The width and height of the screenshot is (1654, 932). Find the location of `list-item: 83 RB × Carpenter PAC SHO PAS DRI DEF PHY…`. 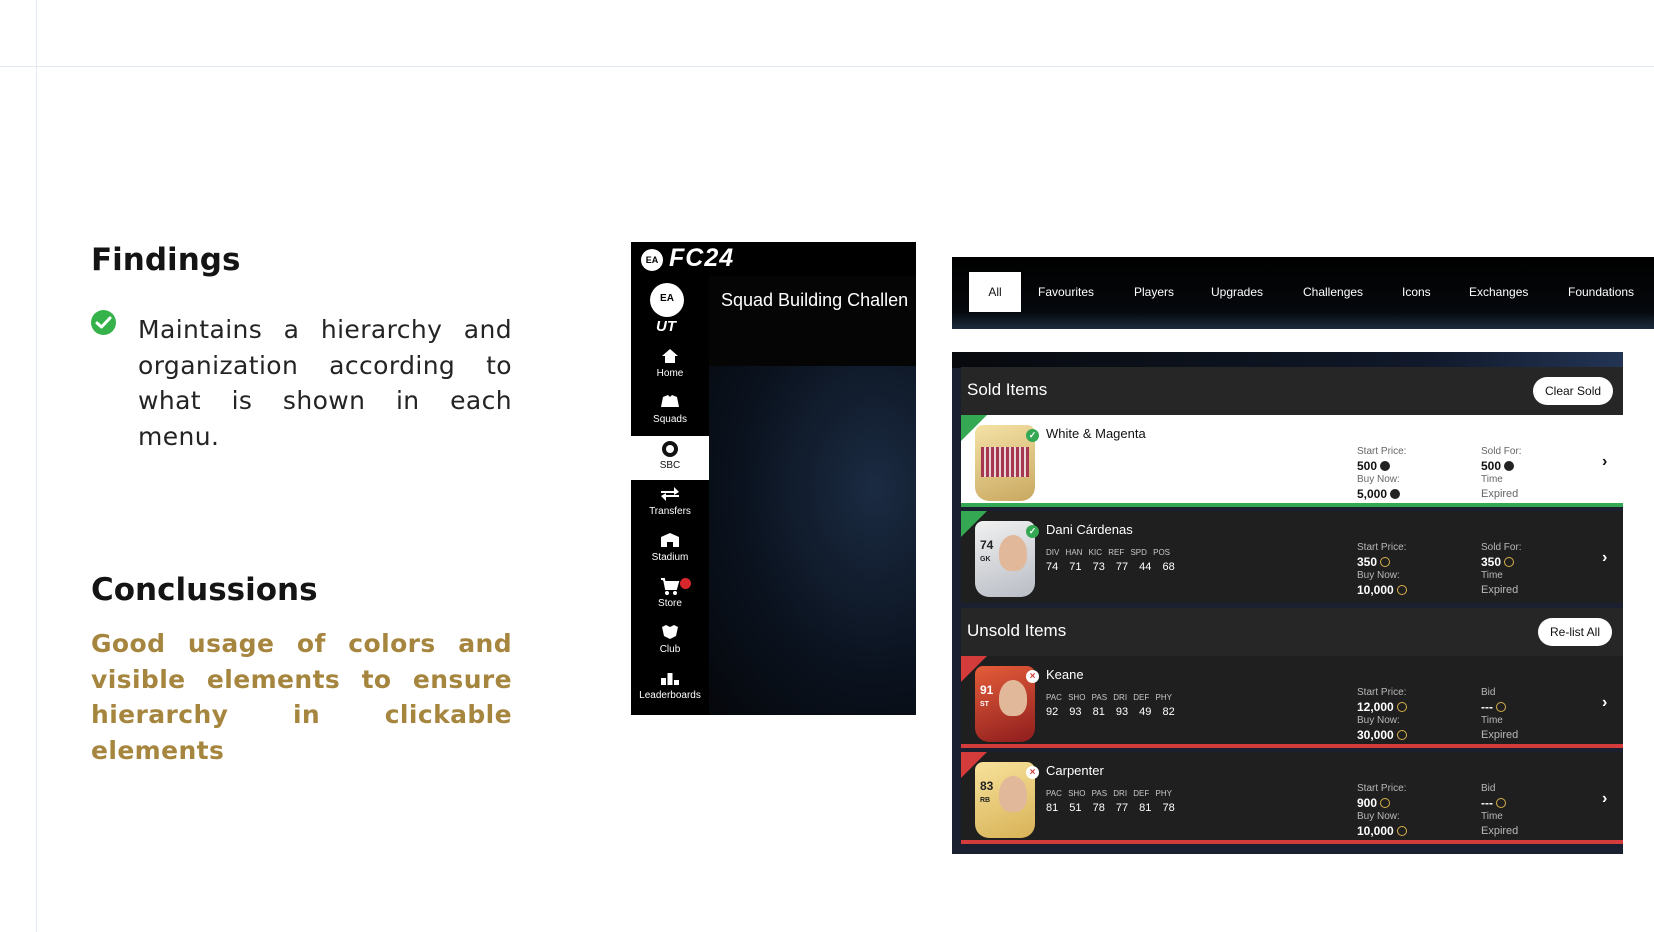

list-item: 83 RB × Carpenter PAC SHO PAS DRI DEF PHY… is located at coordinates (1292, 798).